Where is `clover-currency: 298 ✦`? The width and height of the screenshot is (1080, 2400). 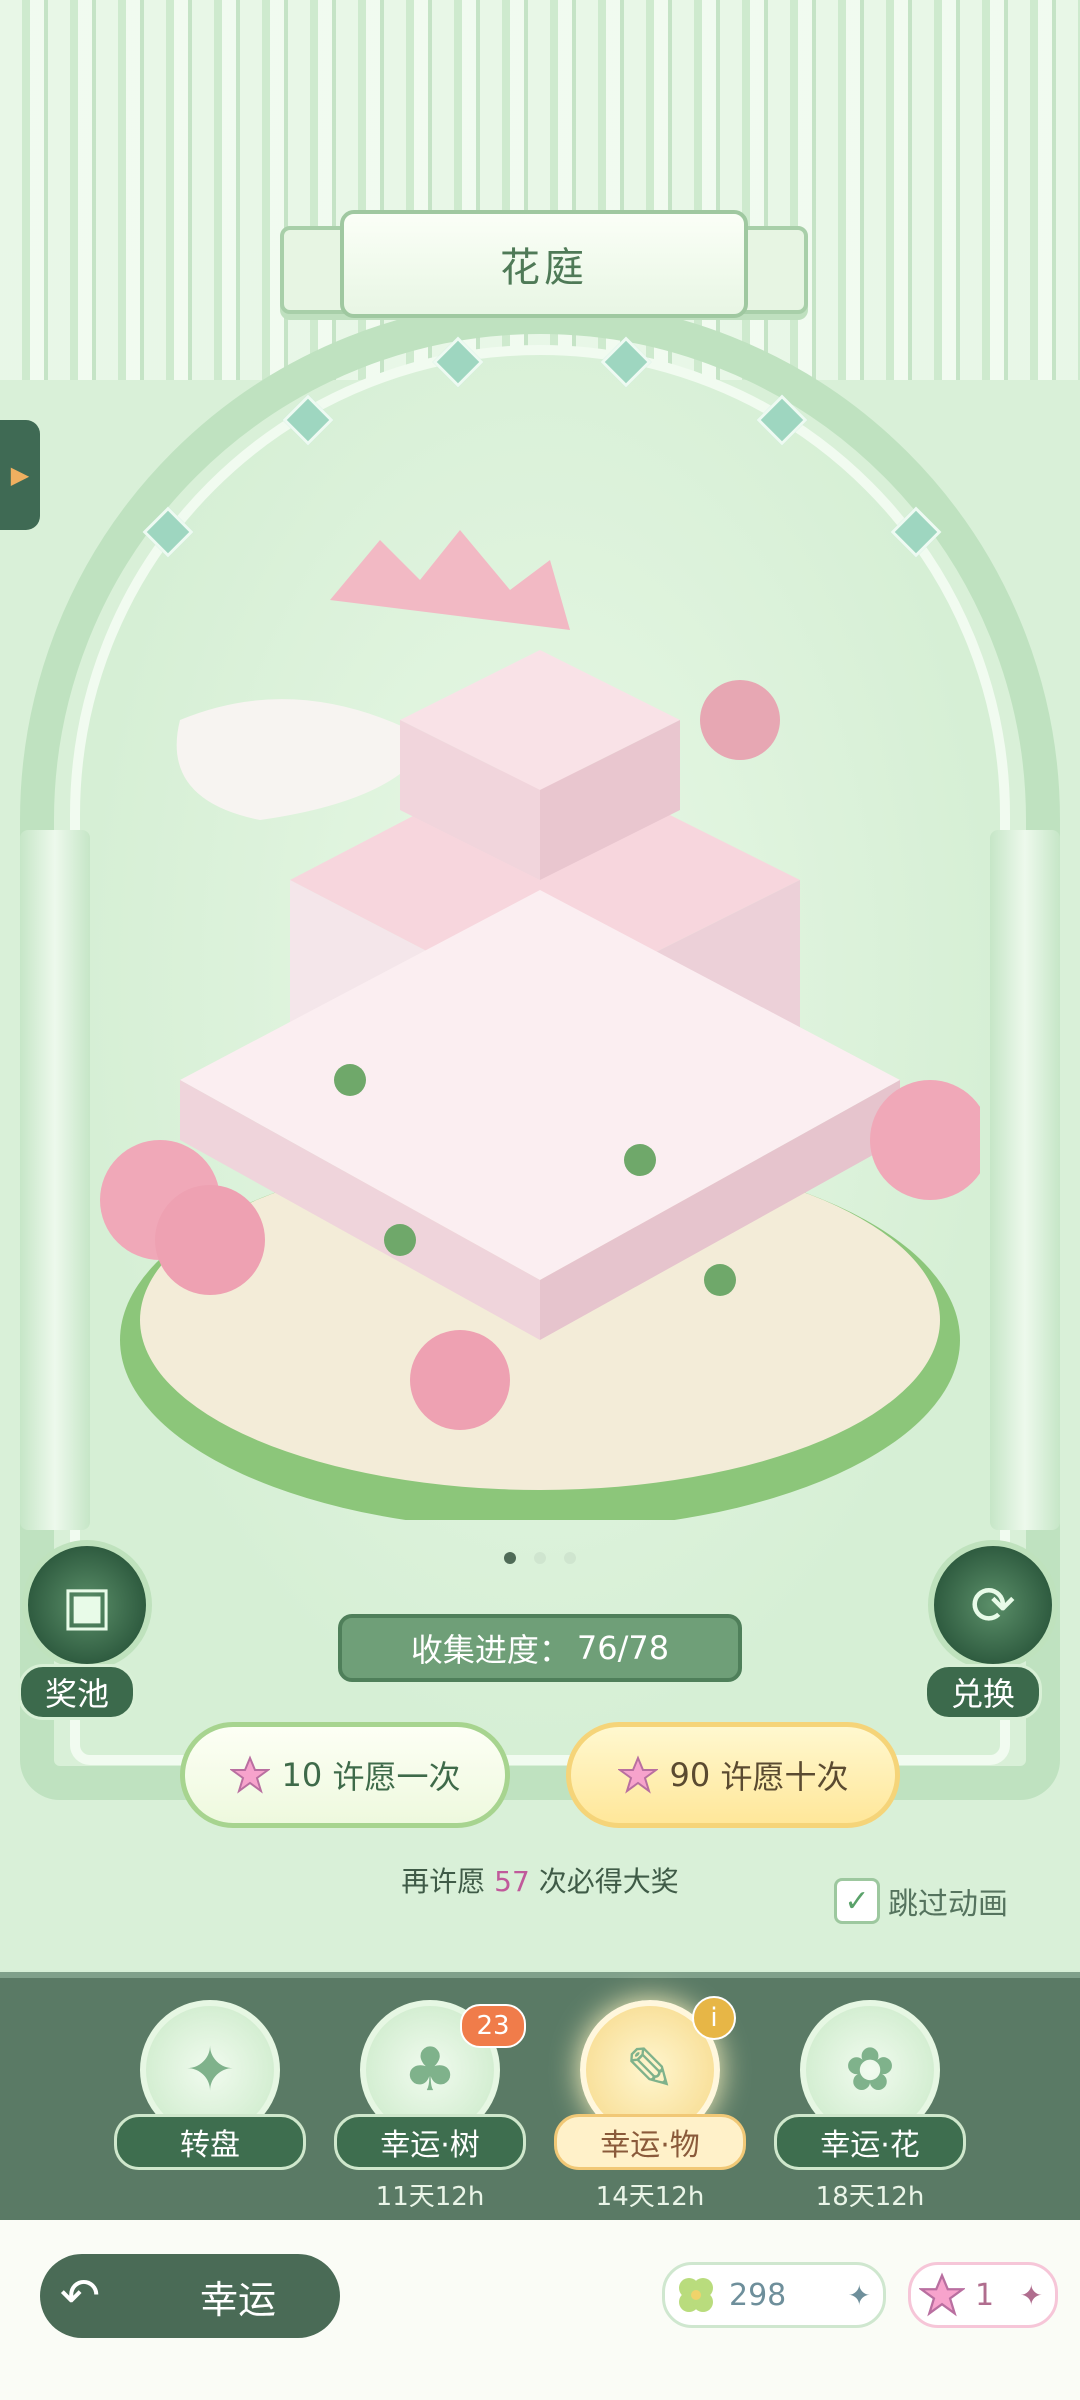
clover-currency: 298 ✦ is located at coordinates (774, 2295).